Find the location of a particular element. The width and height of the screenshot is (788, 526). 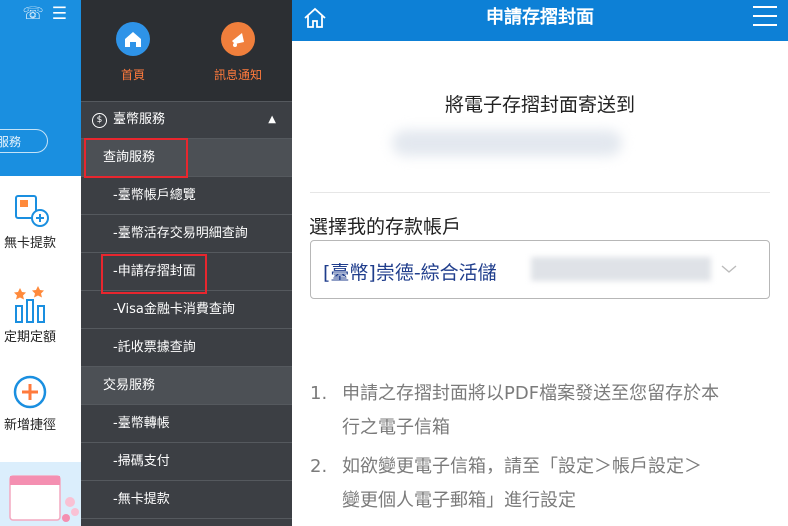

tile-cardless-withdraw: 無卡提款 is located at coordinates (35, 220).